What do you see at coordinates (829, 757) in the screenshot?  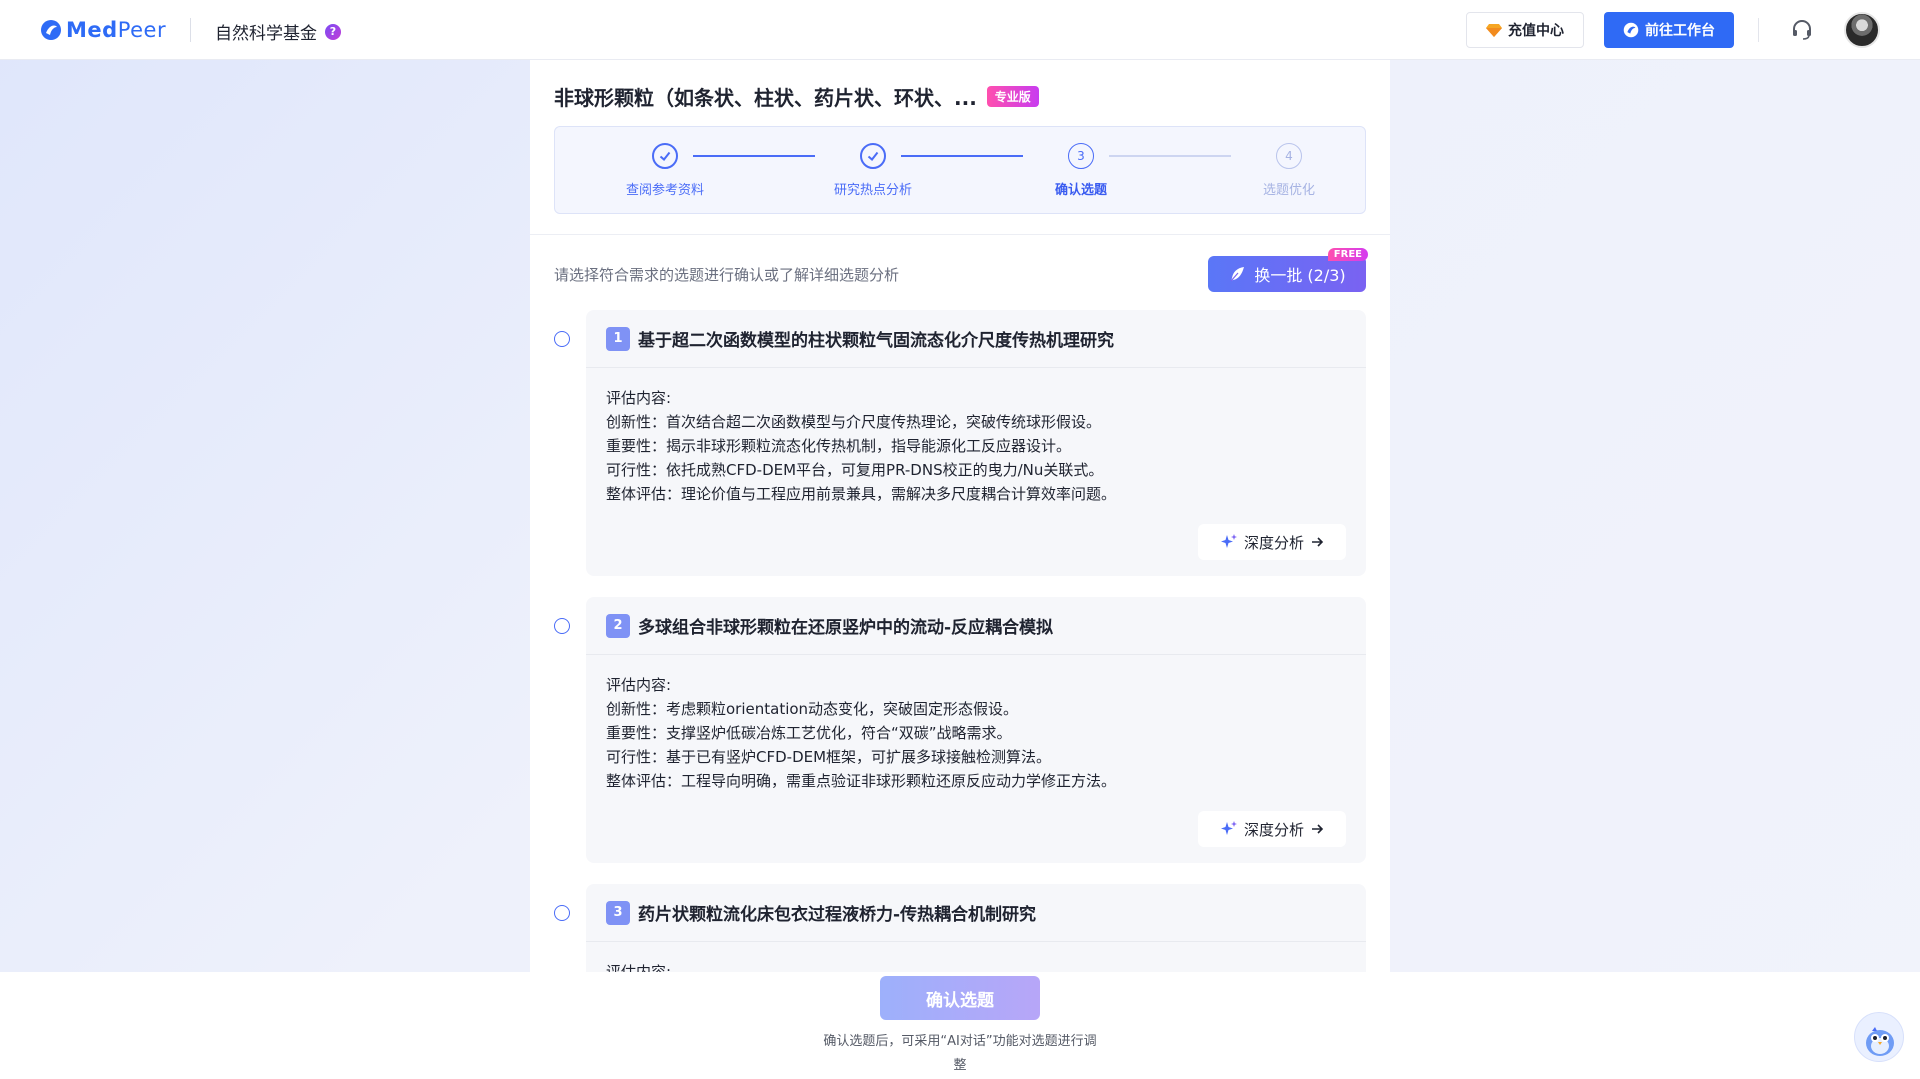 I see `eval-line: 可行性：基于已有竖炉CFD-DEM框架，可扩展多球接触检测算法。` at bounding box center [829, 757].